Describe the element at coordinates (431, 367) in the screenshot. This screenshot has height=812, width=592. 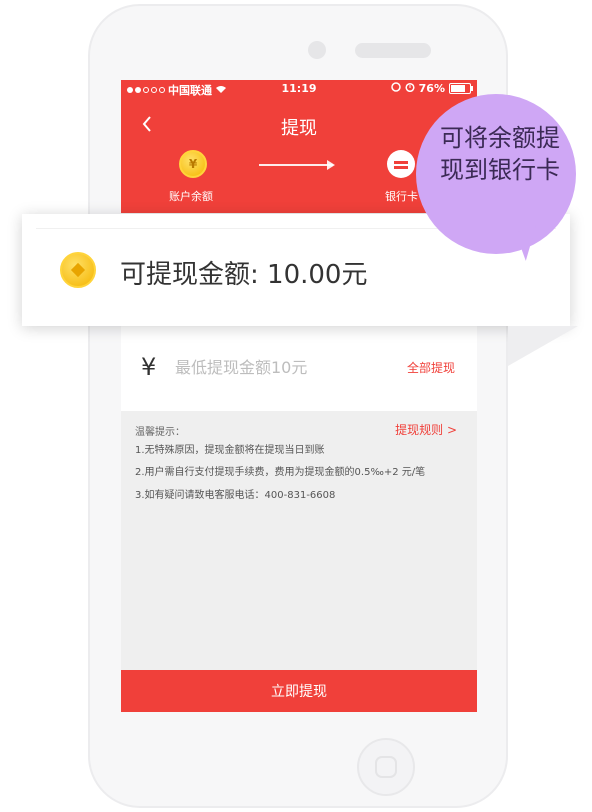
I see `withdraw-all-link: 全部提现` at that location.